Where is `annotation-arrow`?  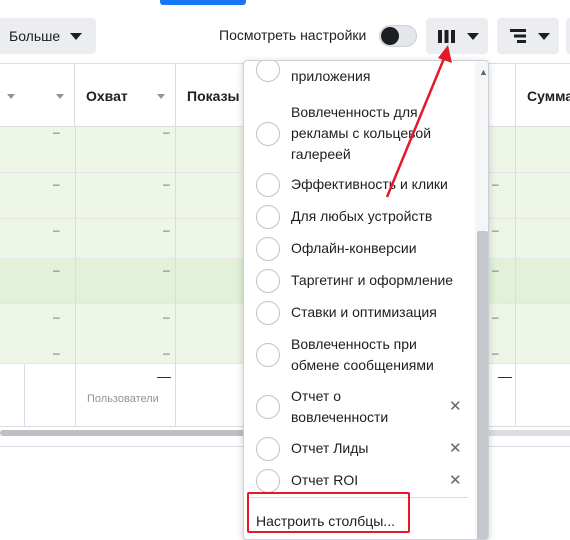
annotation-arrow is located at coordinates (418, 121).